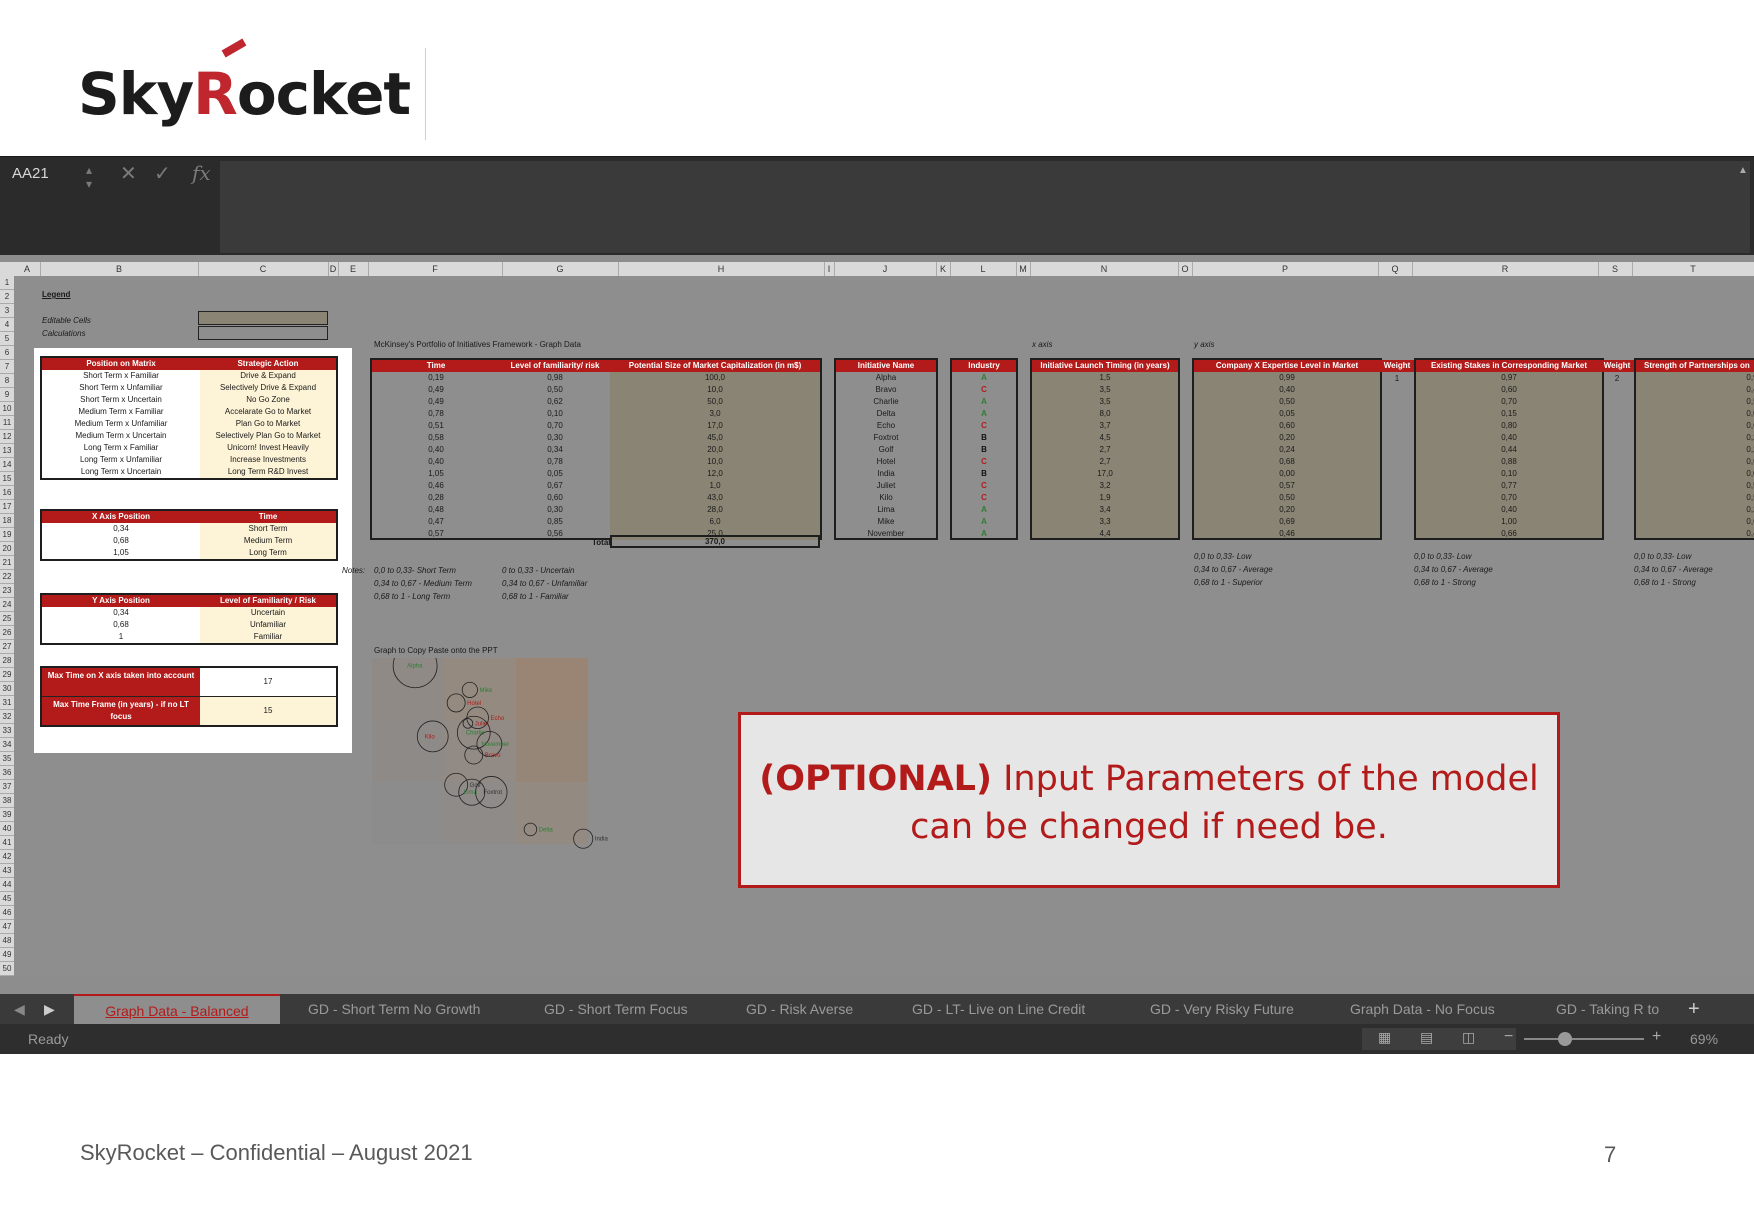  What do you see at coordinates (721, 269) in the screenshot?
I see `column-header: H` at bounding box center [721, 269].